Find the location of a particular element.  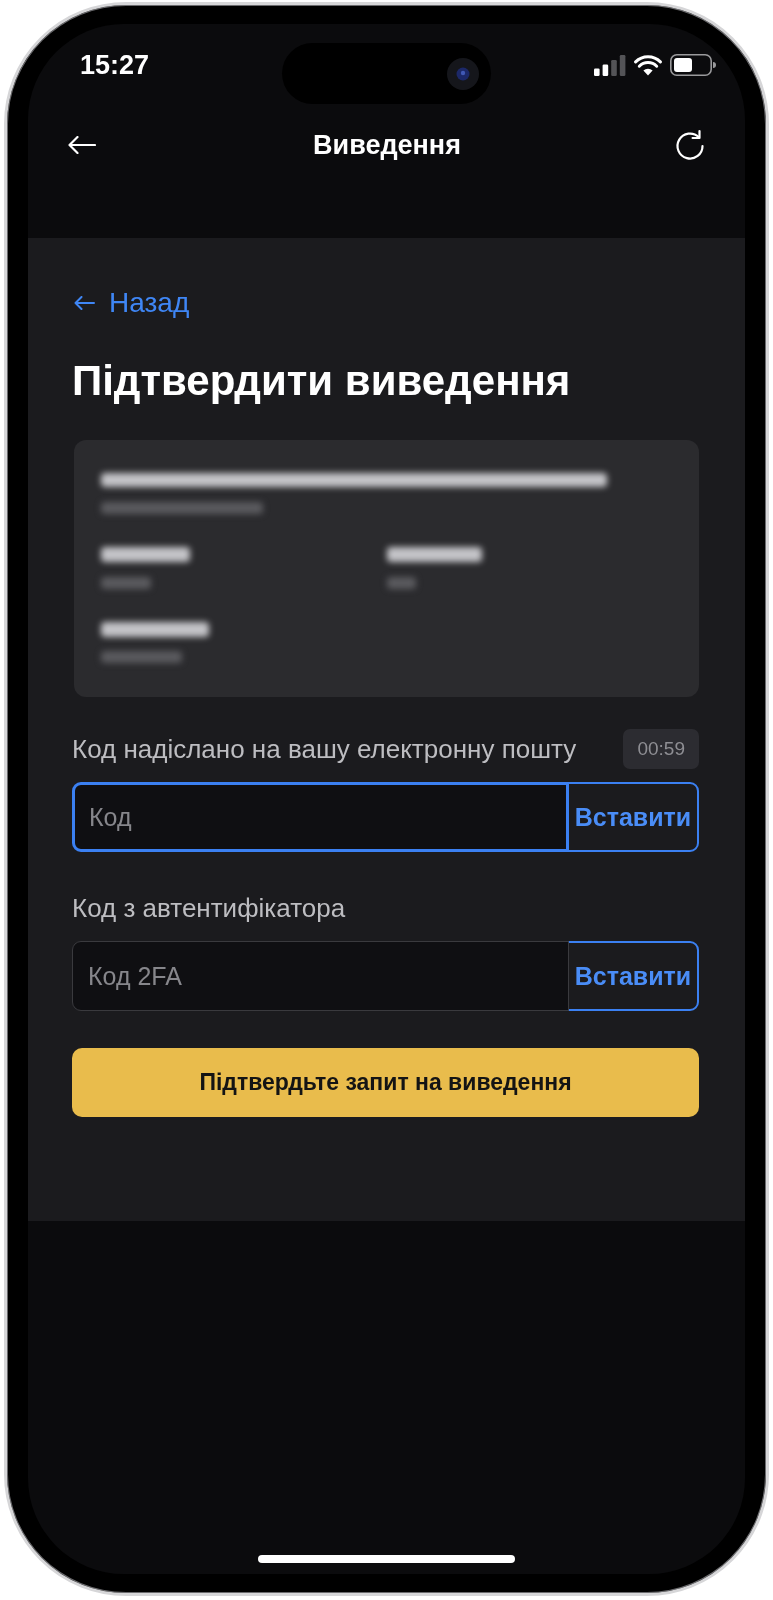

page-title: Підтвердити виведення is located at coordinates (322, 381).